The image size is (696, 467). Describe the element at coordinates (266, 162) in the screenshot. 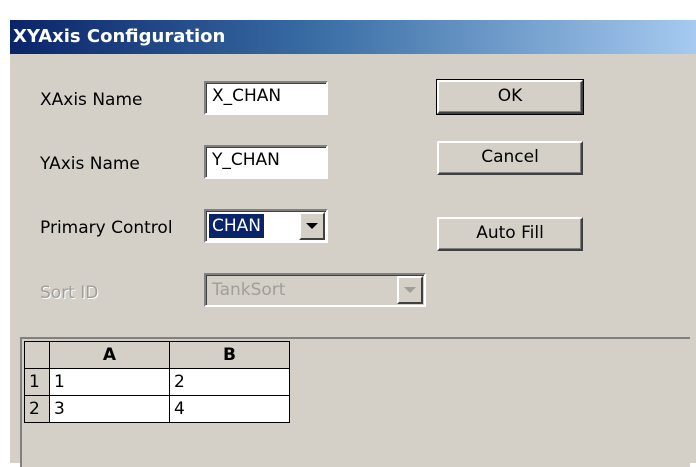

I see `yaxis-name-input: Y_CHAN` at that location.